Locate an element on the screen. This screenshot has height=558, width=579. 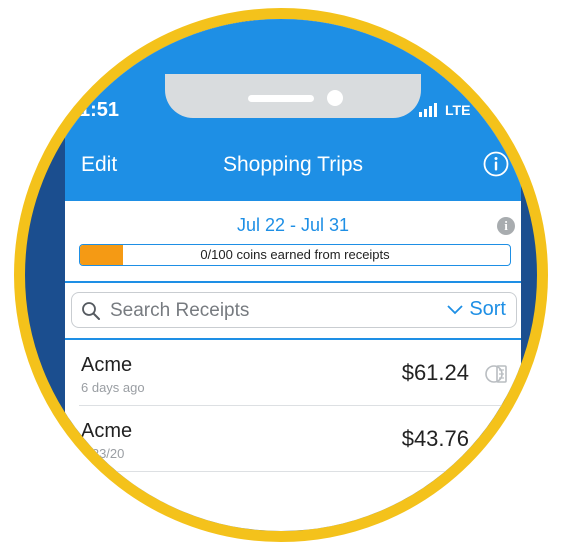
receipt-pending-icon is located at coordinates (496, 374).